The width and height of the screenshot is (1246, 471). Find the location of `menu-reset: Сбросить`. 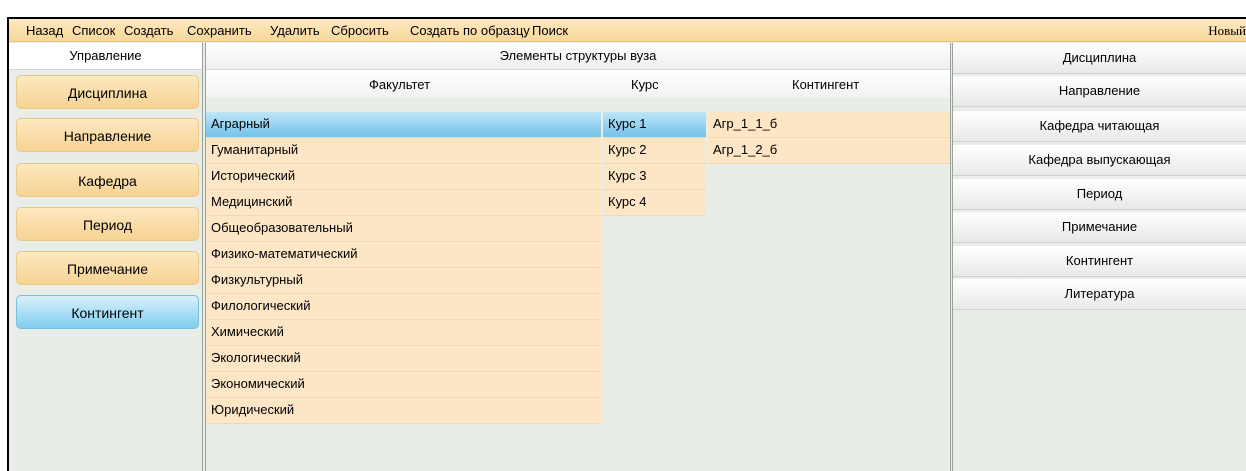

menu-reset: Сбросить is located at coordinates (360, 30).